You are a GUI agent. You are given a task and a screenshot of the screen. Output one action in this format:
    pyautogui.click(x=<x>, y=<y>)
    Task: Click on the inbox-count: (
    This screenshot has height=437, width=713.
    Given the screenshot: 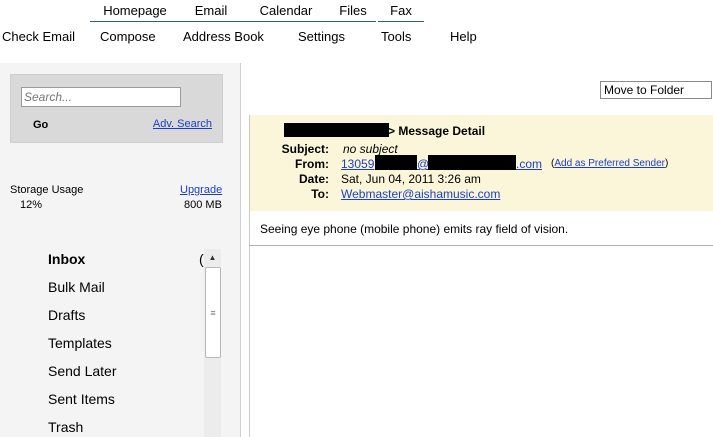 What is the action you would take?
    pyautogui.click(x=201, y=259)
    